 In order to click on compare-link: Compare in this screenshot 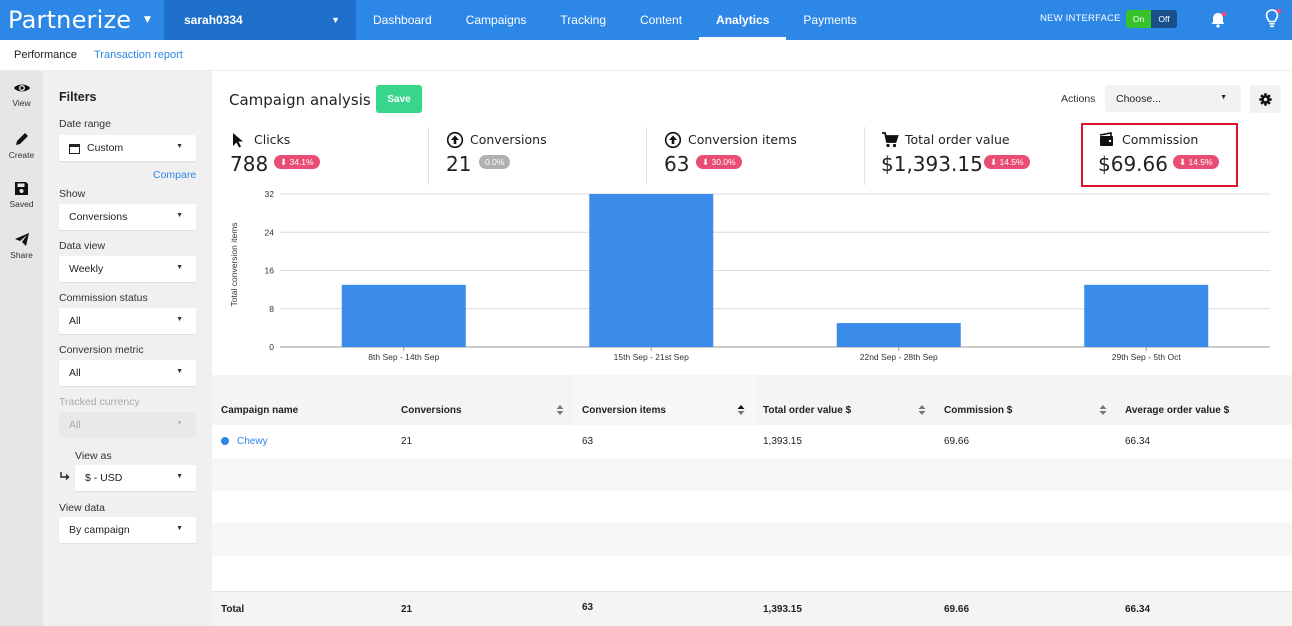, I will do `click(174, 175)`.